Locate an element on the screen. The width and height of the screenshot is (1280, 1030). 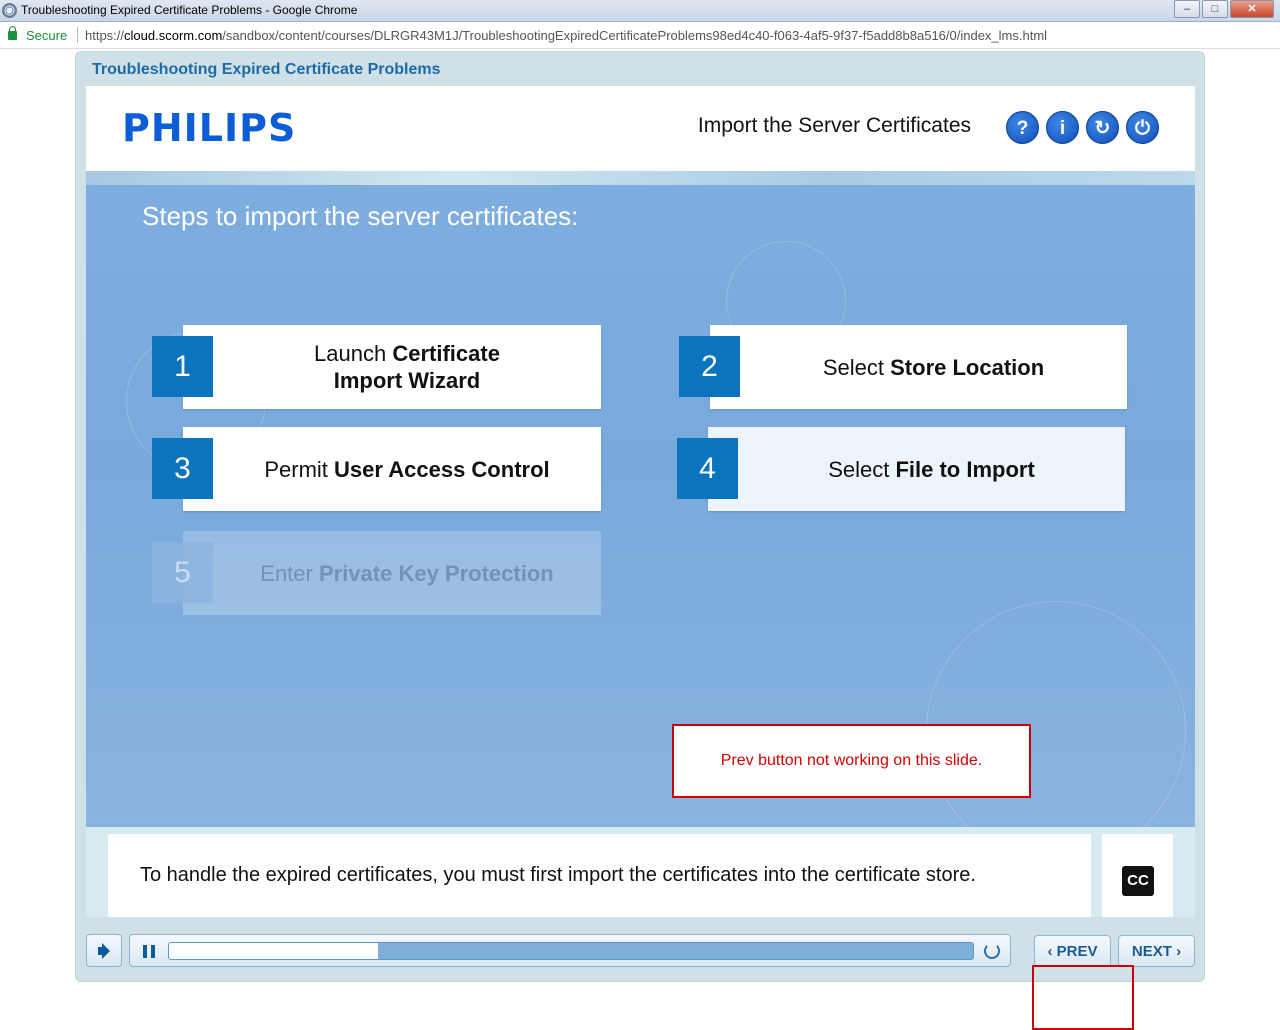
pause-icon is located at coordinates (149, 951).